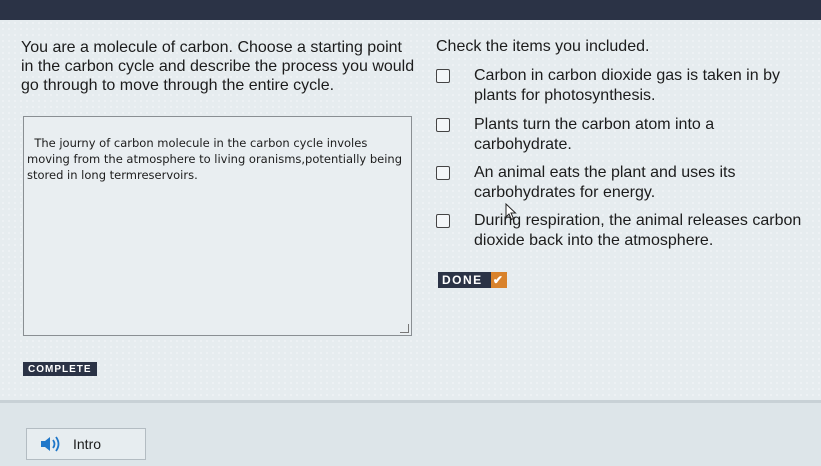  What do you see at coordinates (410, 10) in the screenshot?
I see `top-bar` at bounding box center [410, 10].